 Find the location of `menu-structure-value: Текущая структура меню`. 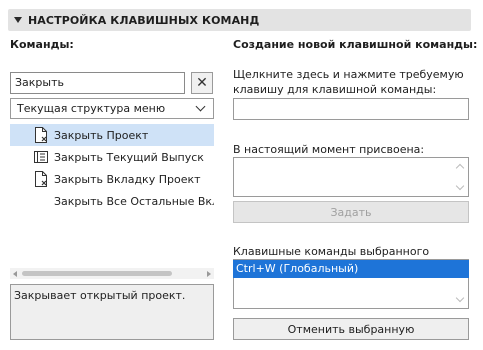

menu-structure-value: Текущая структура меню is located at coordinates (91, 108).